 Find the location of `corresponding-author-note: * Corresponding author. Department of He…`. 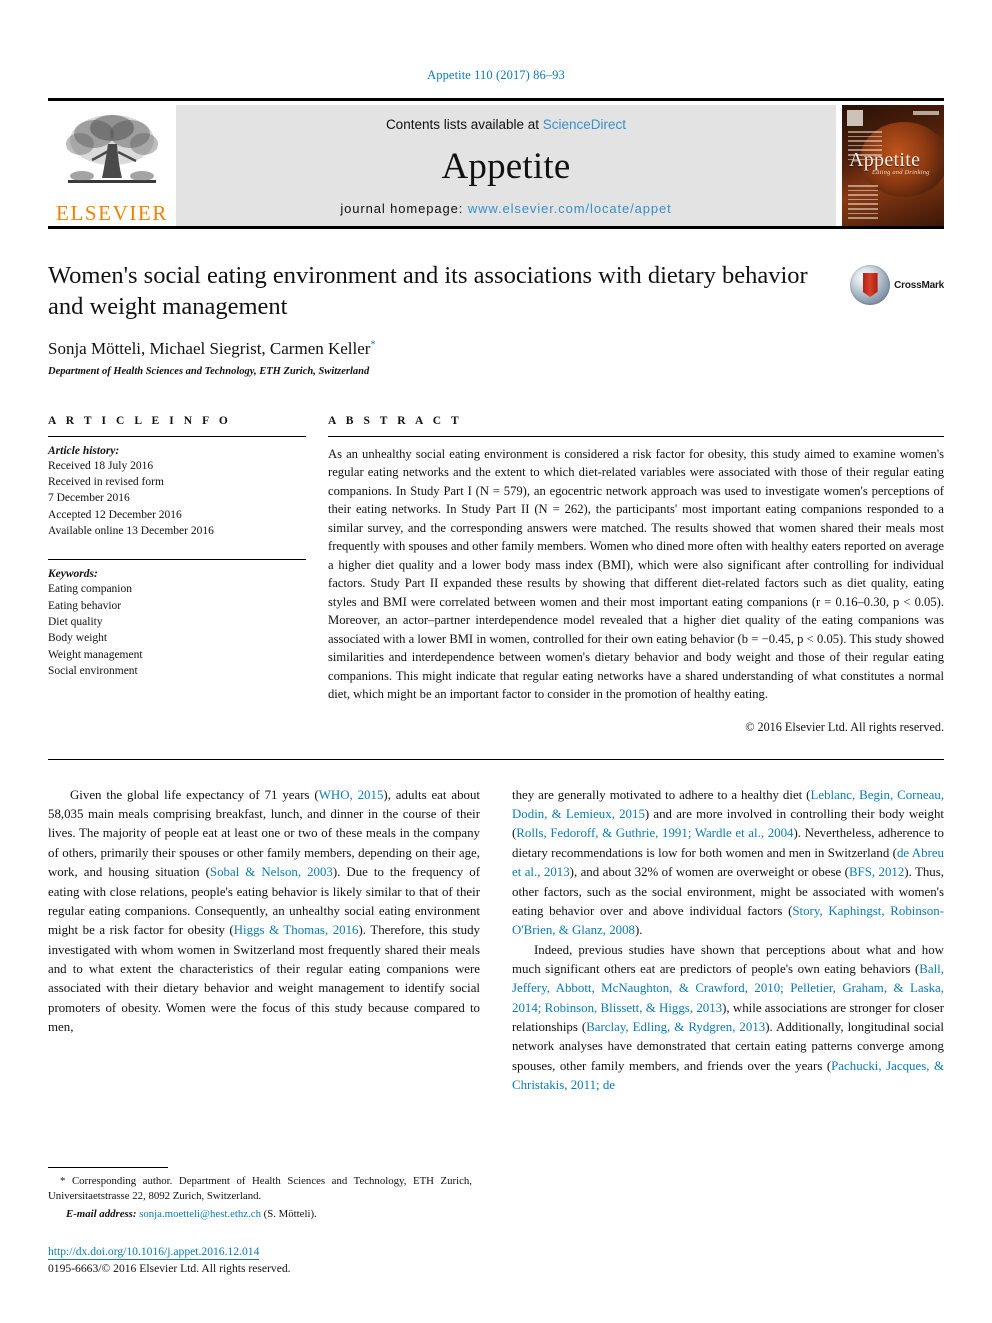

corresponding-author-note: * Corresponding author. Department of He… is located at coordinates (260, 1188).